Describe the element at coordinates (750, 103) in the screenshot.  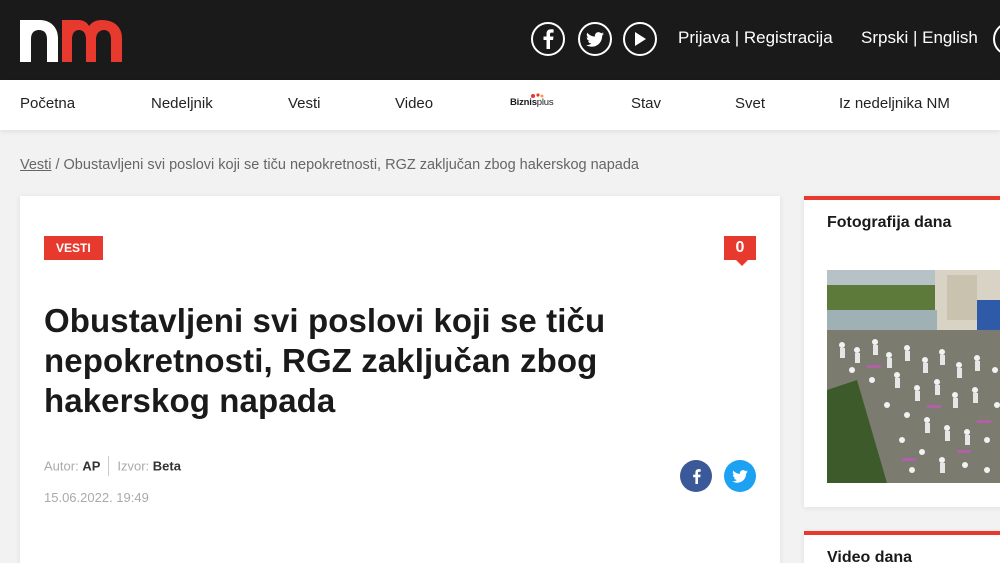
I see `nav-item-svet: Svet` at that location.